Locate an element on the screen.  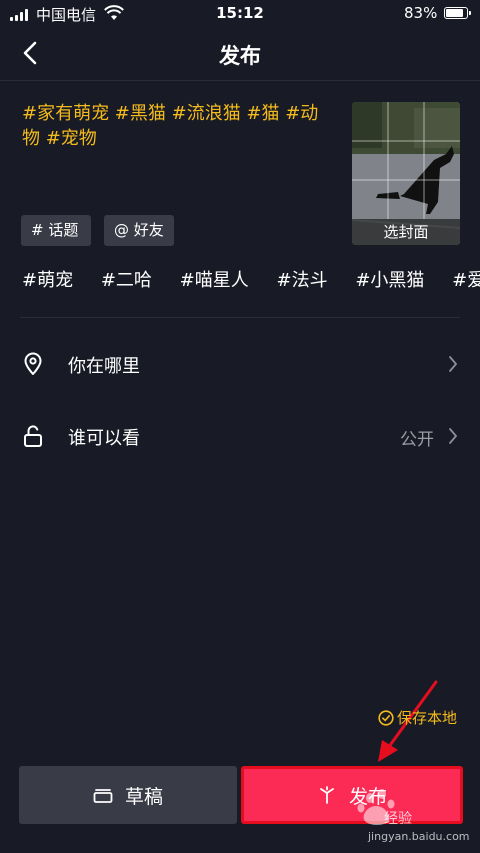
tag-item: #萌宠 is located at coordinates (47, 280).